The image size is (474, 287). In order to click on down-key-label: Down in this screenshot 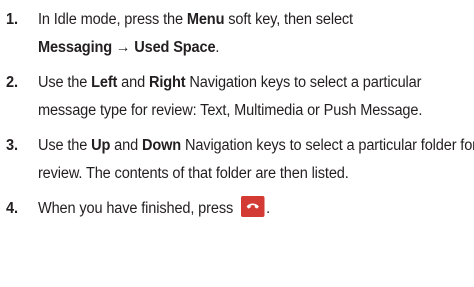, I will do `click(161, 145)`.